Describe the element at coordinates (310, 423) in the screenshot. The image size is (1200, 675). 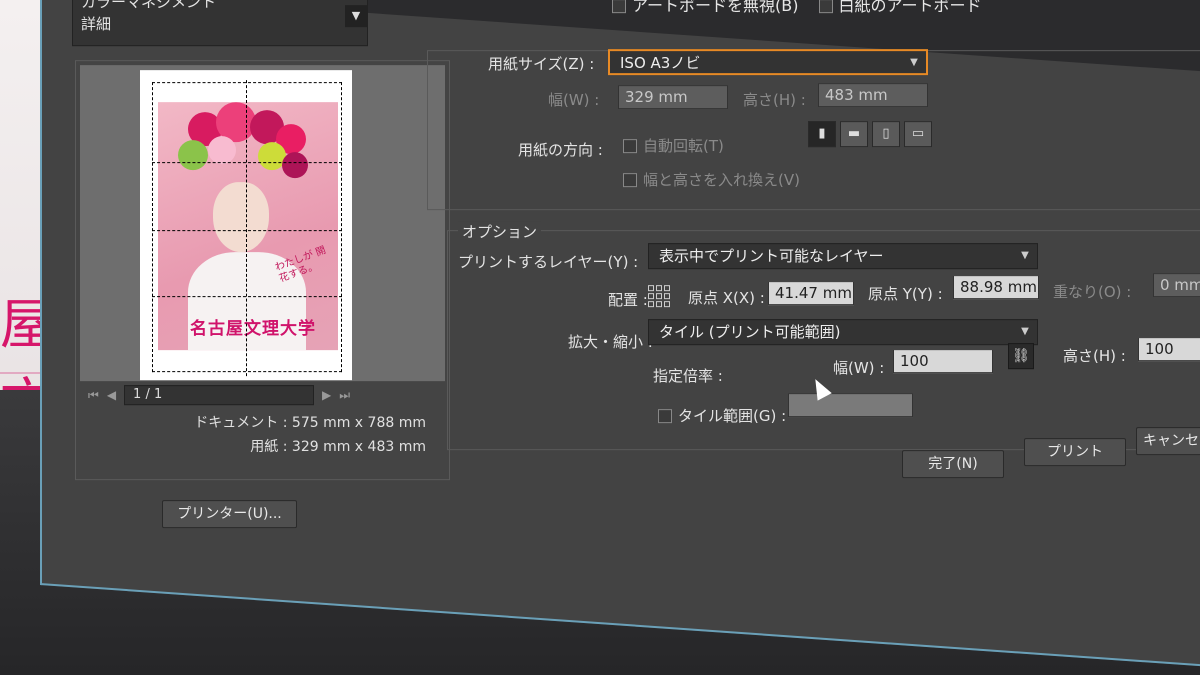
I see `document-size-label: ドキュメント : 575 mm x 788 mm` at that location.